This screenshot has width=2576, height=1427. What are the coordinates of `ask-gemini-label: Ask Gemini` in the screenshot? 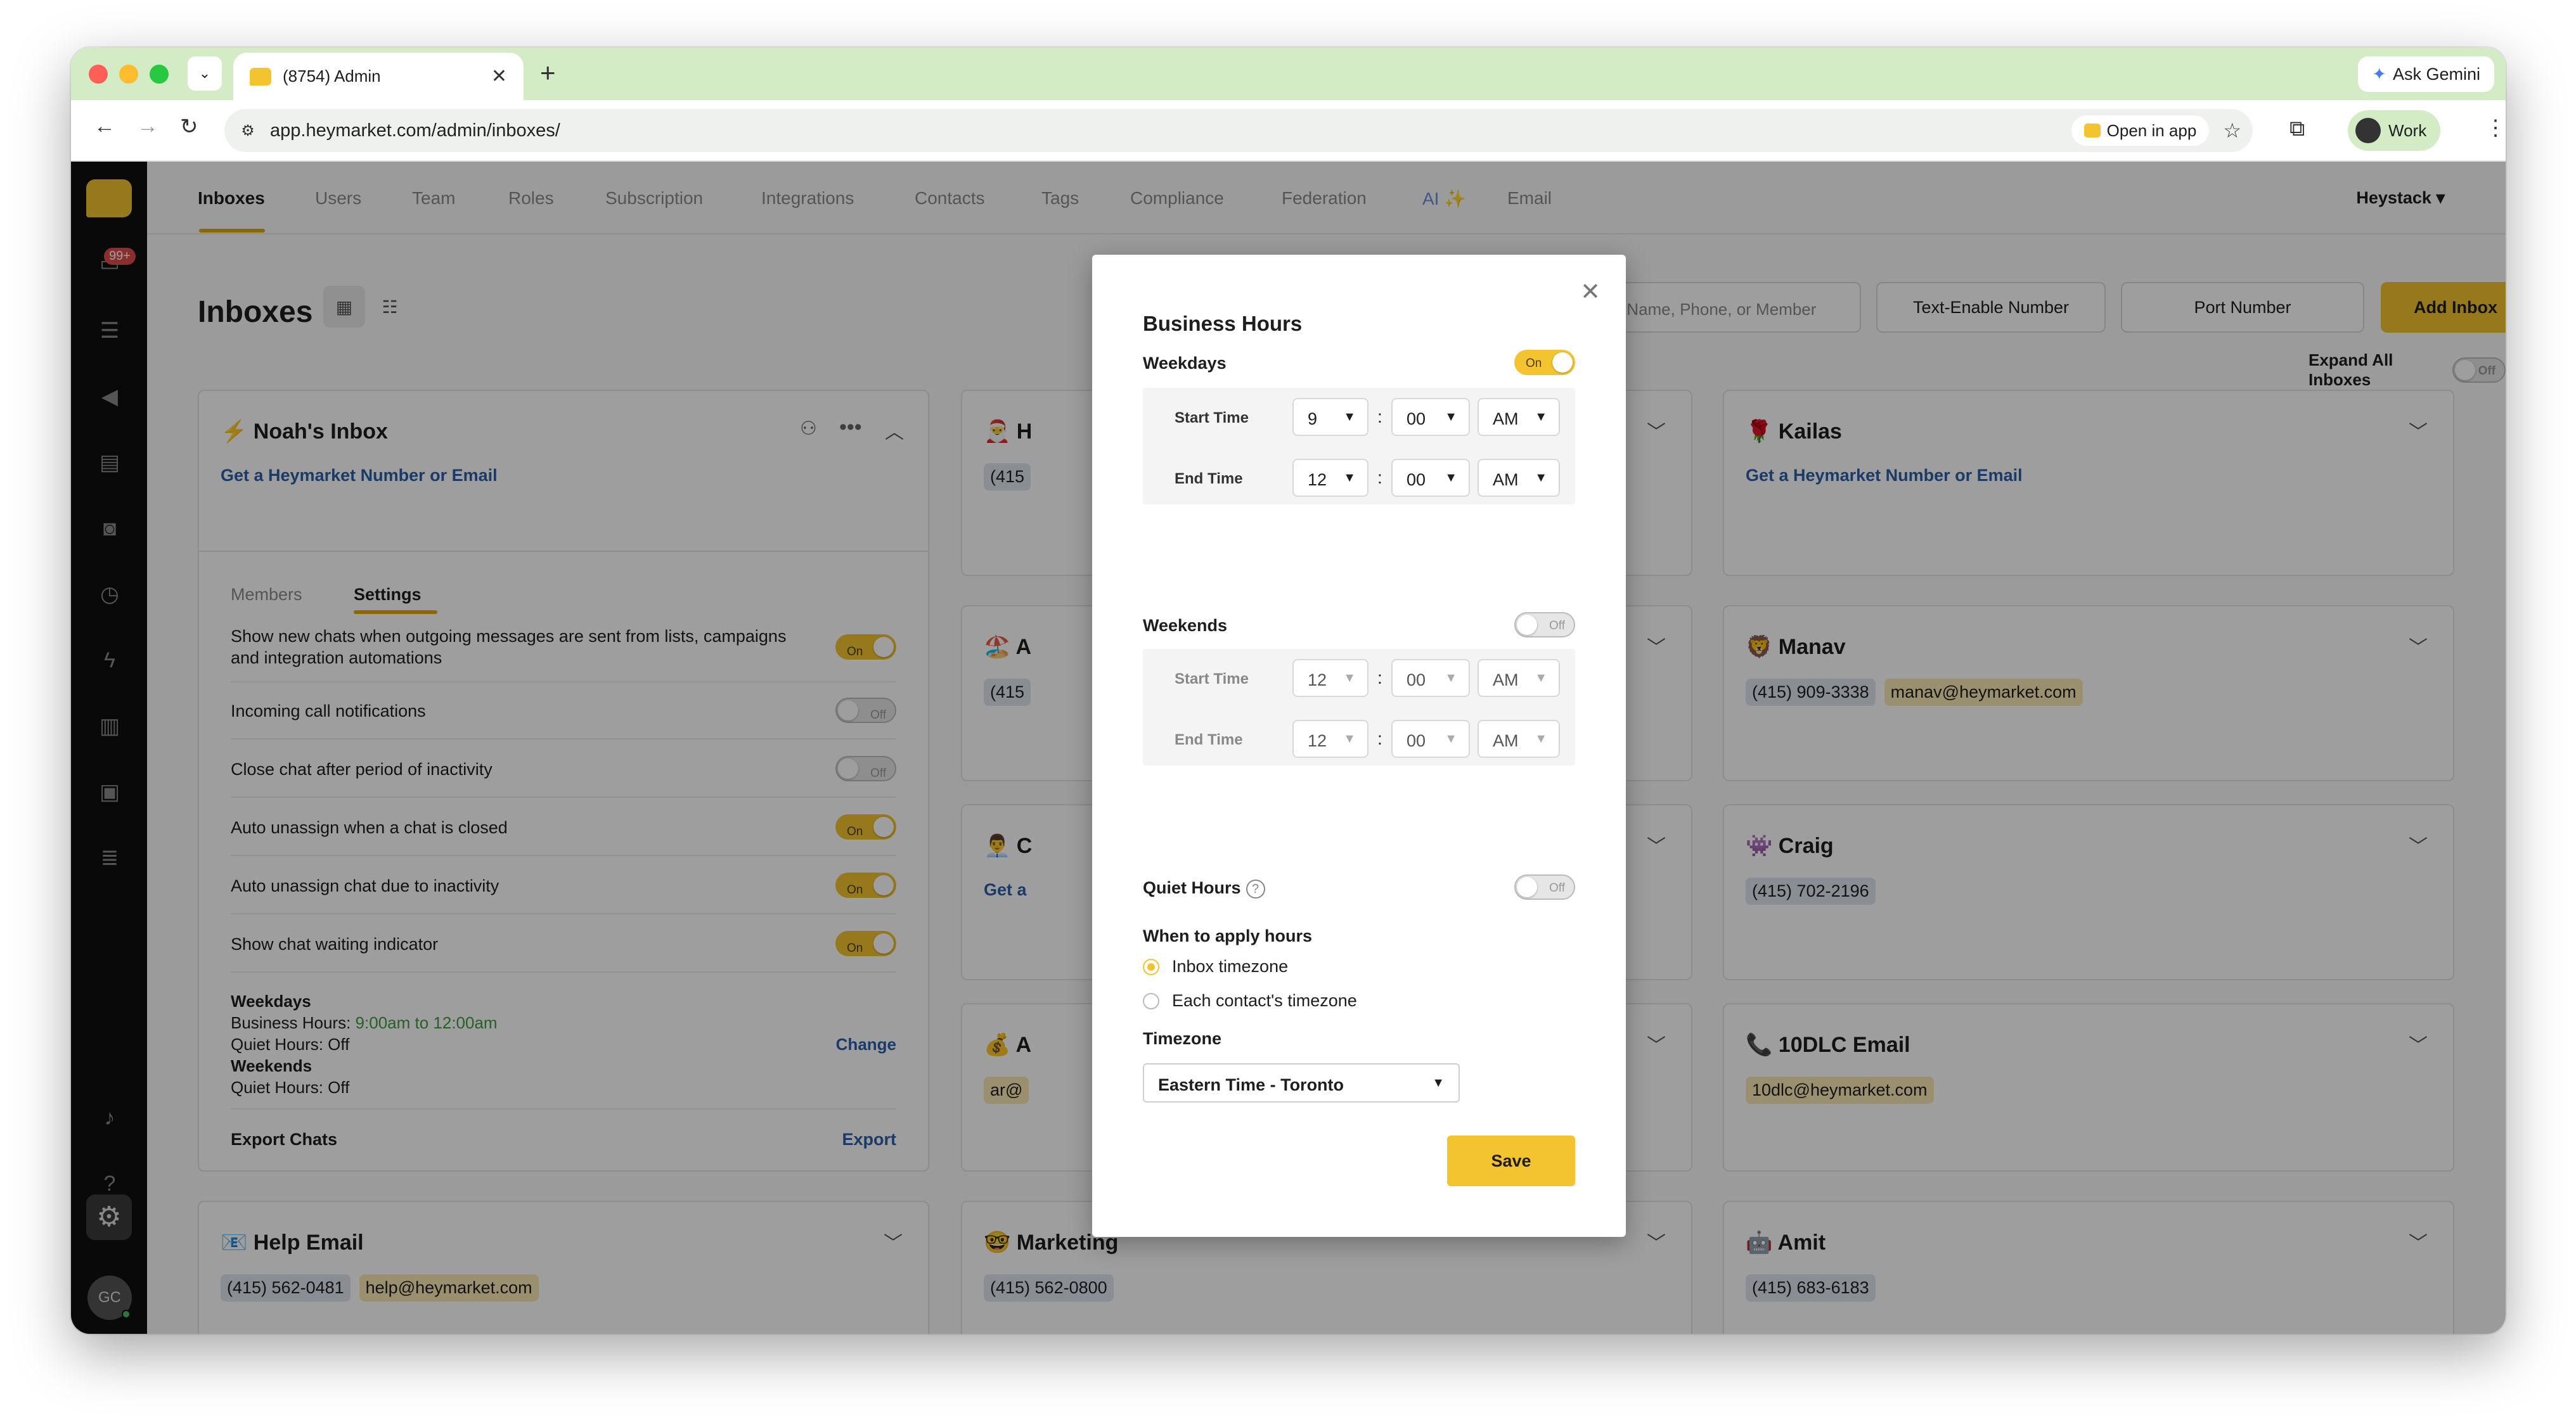 It's located at (2436, 74).